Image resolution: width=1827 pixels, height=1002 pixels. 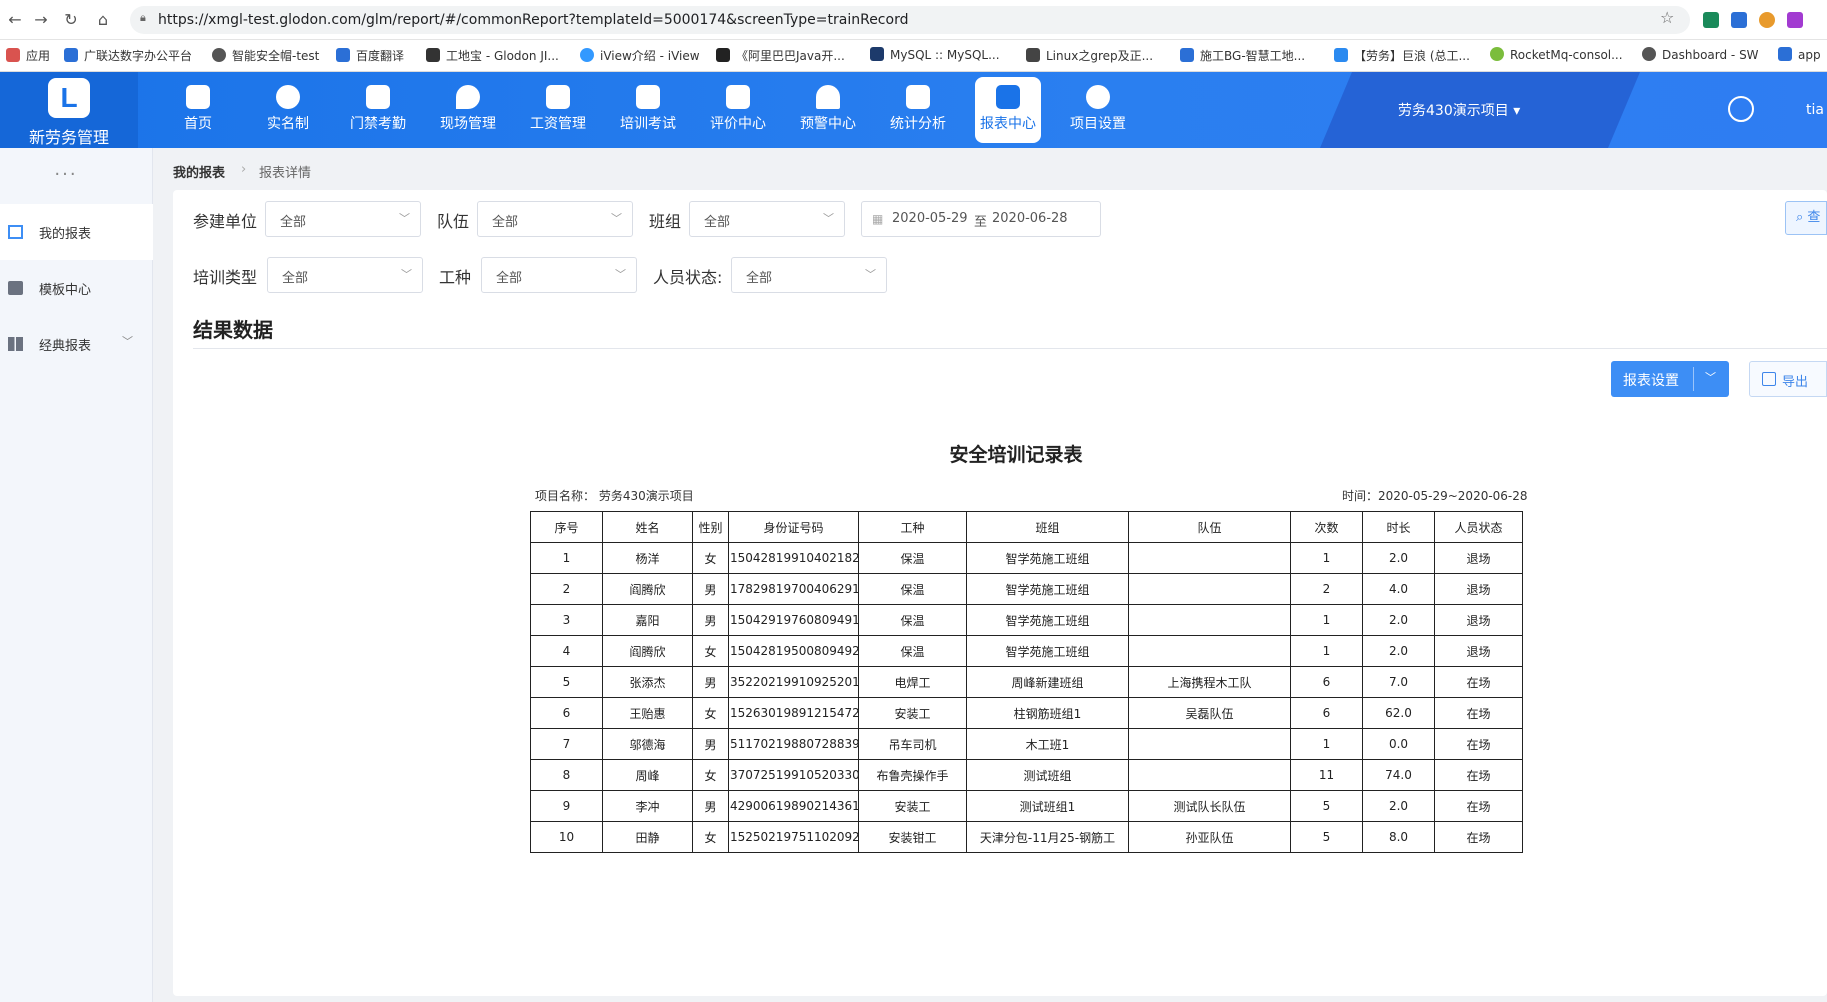 What do you see at coordinates (828, 97) in the screenshot?
I see `alarm-light-icon` at bounding box center [828, 97].